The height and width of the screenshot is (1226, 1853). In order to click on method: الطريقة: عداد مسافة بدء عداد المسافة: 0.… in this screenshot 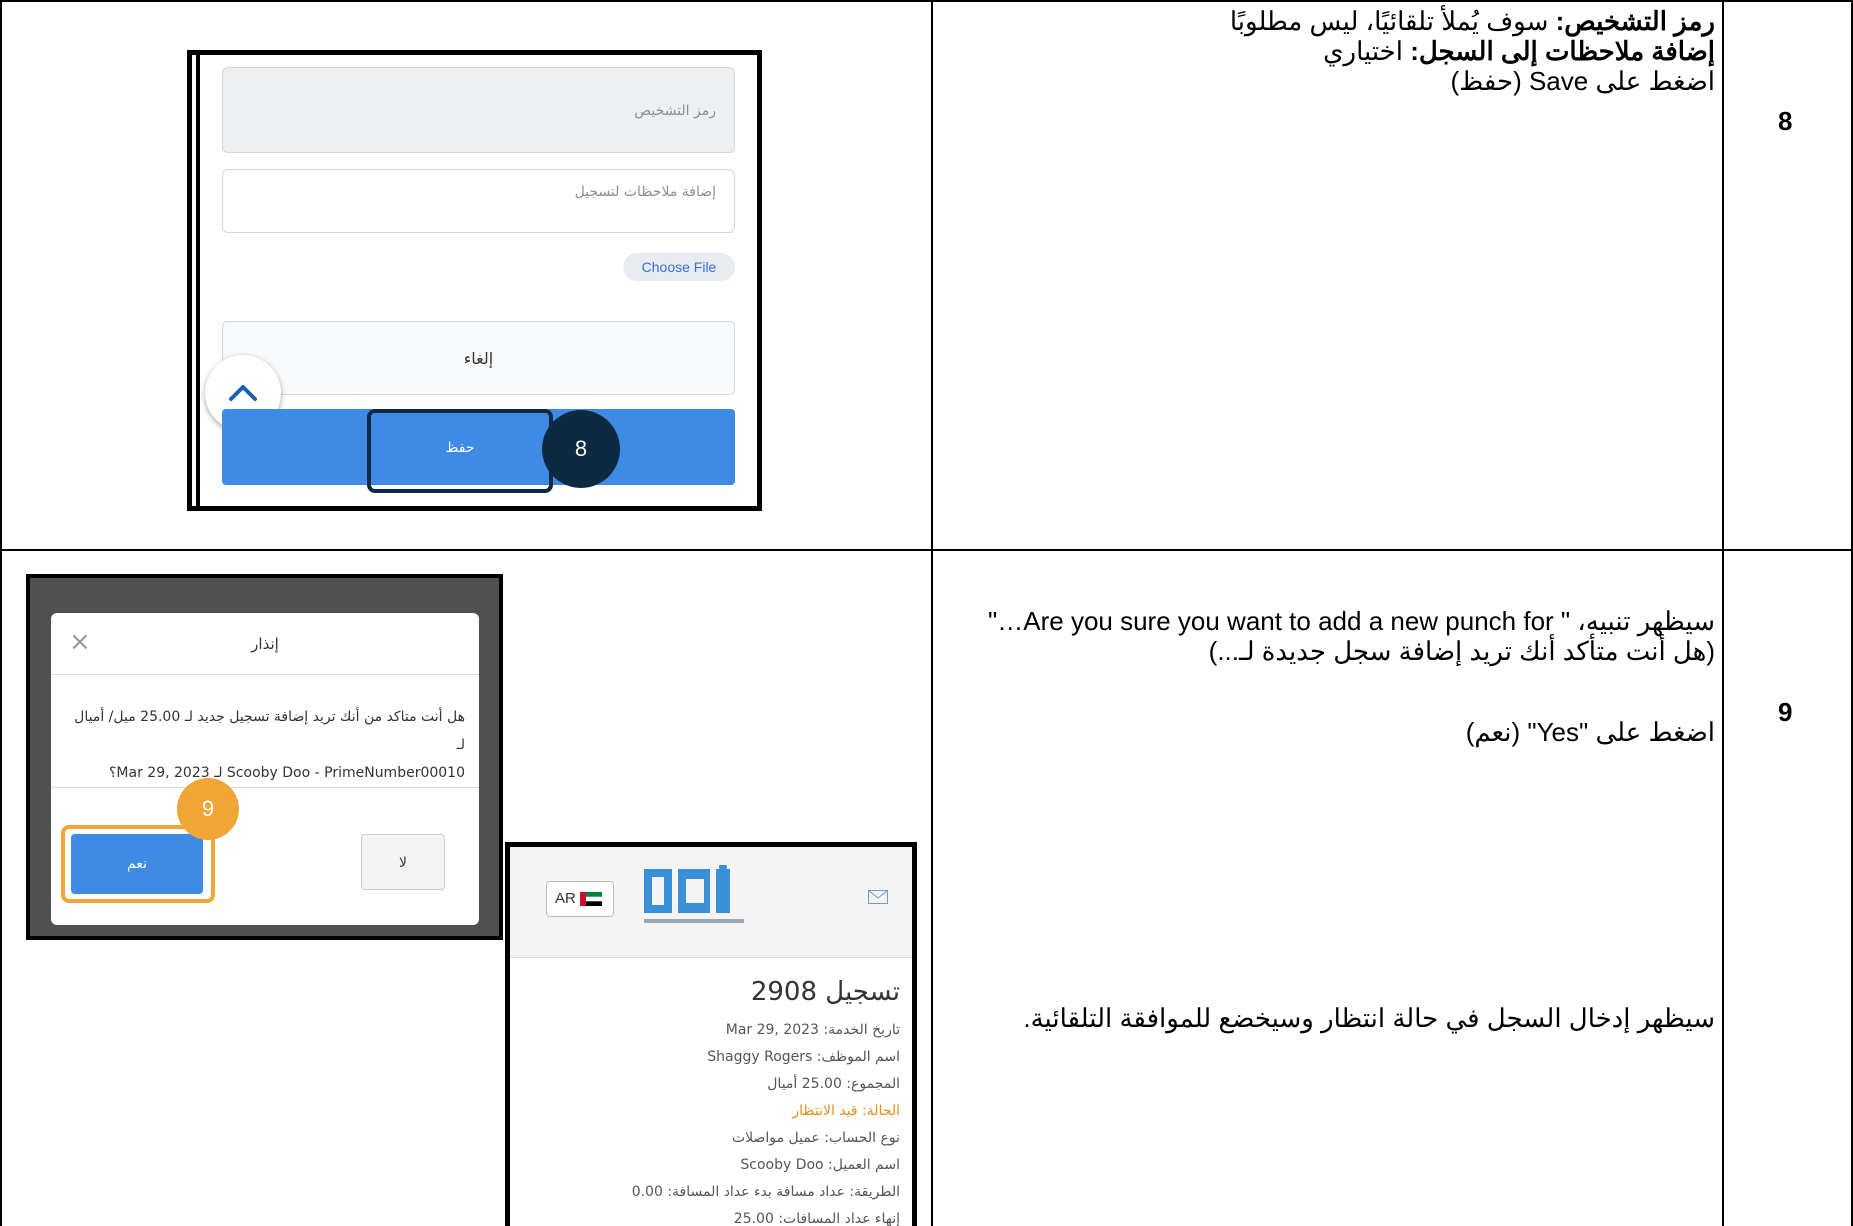, I will do `click(765, 1192)`.